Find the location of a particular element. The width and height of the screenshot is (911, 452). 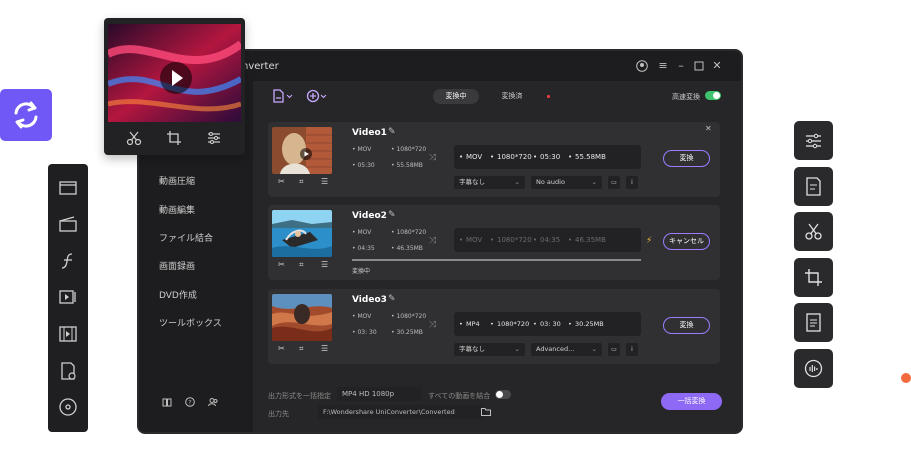

video2-tools: ✂ ⌗ ☰ is located at coordinates (303, 266).